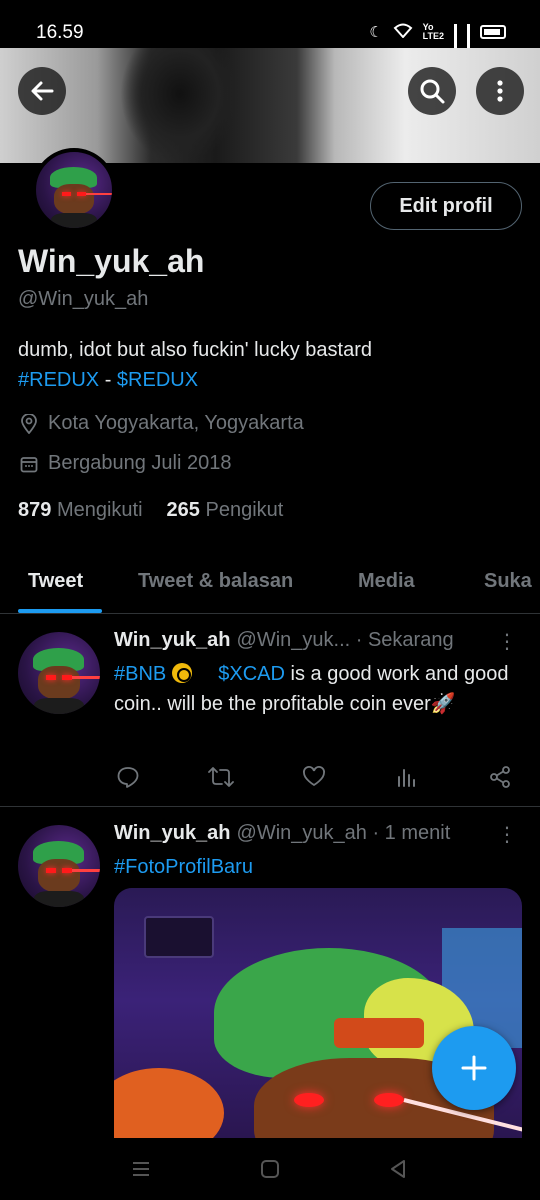  I want to click on network-type-label: Yo LTE2, so click(433, 31).